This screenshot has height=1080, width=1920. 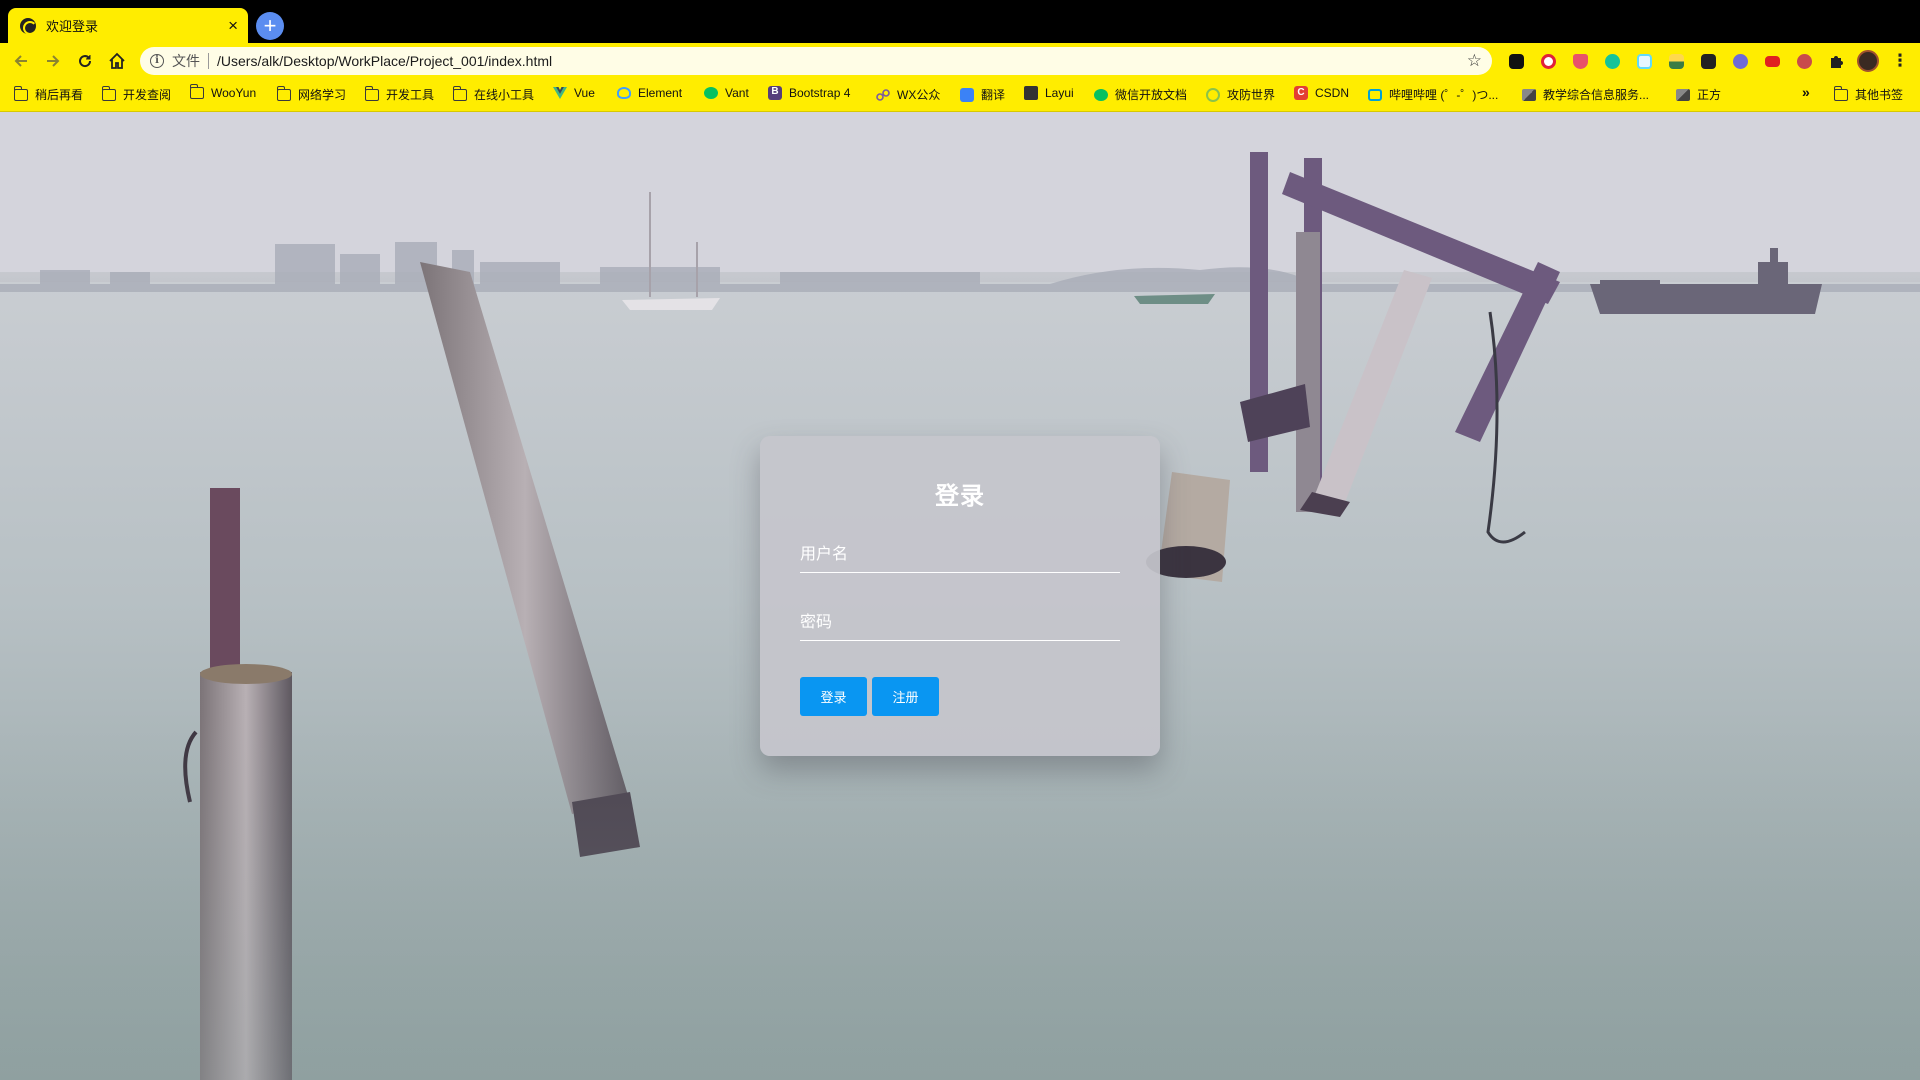 I want to click on csdn-icon: C, so click(x=1301, y=93).